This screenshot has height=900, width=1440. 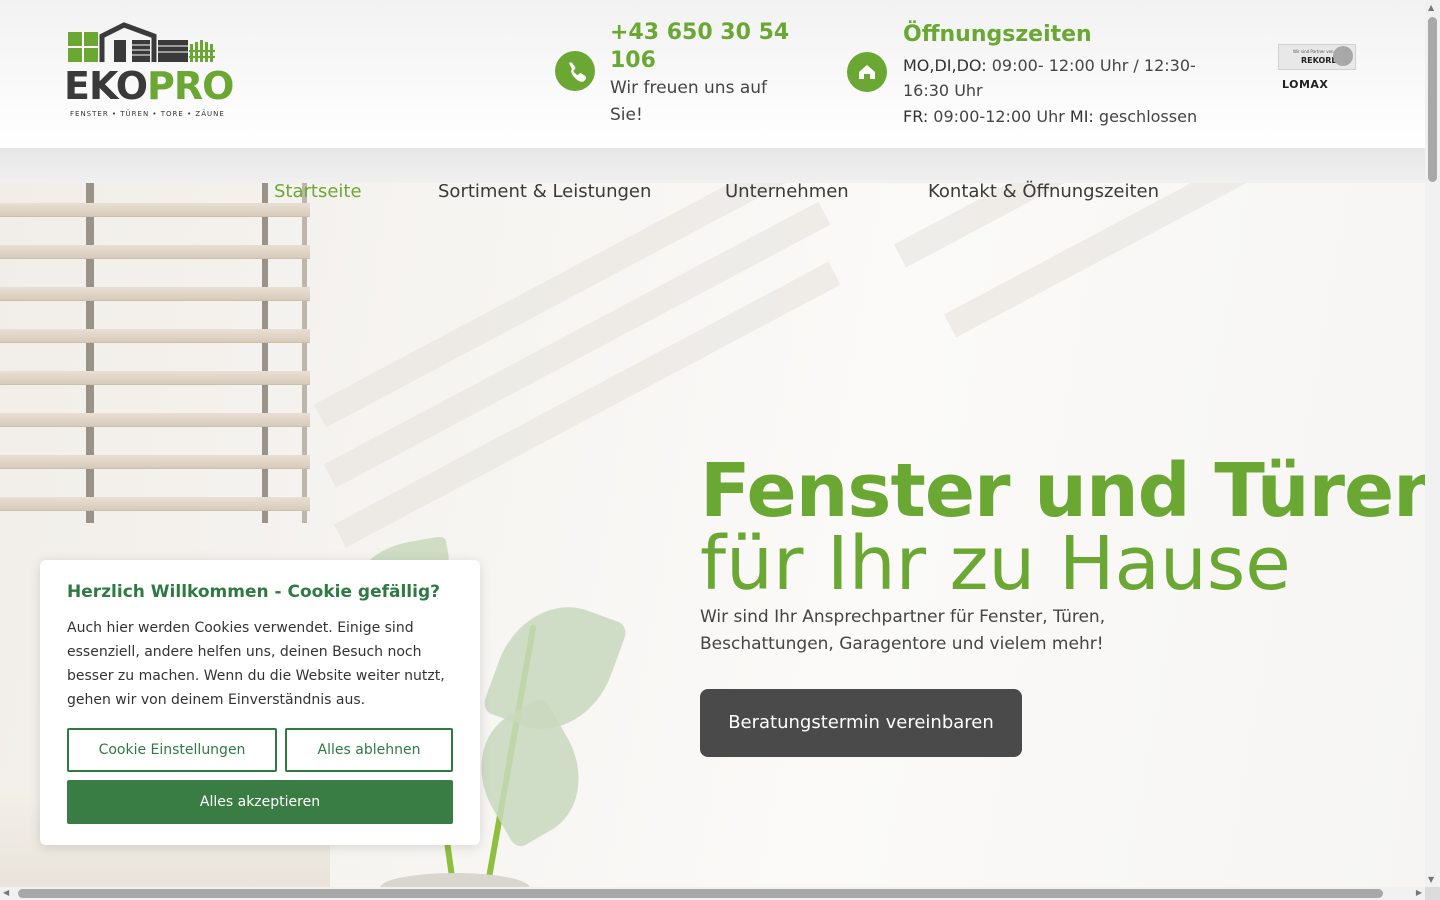 I want to click on hours-value-3: geschlossen, so click(x=1145, y=116).